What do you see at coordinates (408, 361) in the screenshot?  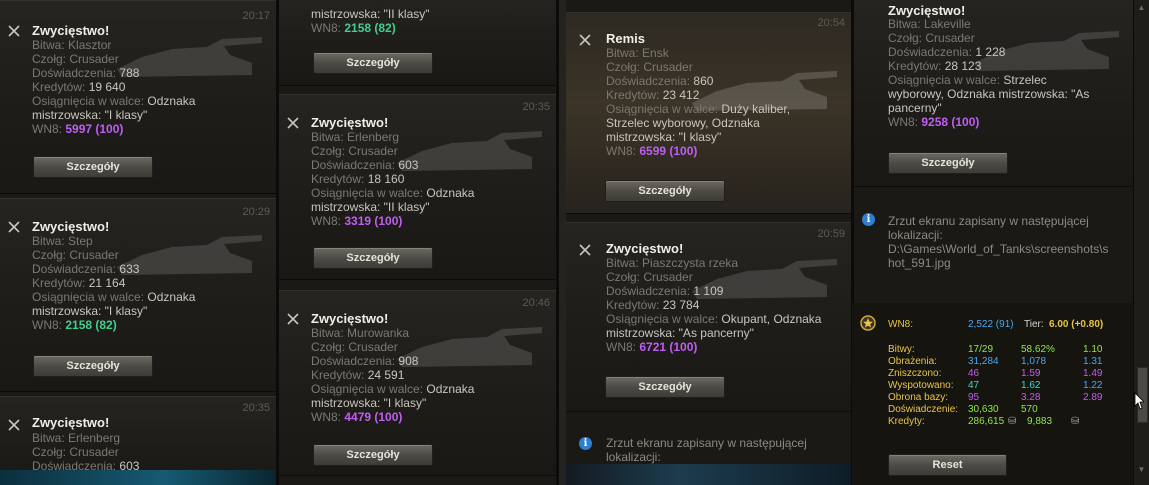 I see `xp-value: 908` at bounding box center [408, 361].